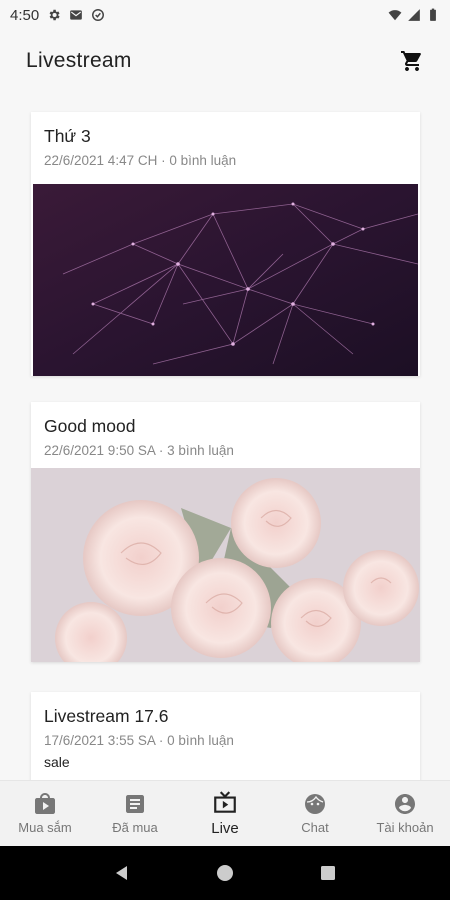  I want to click on nav-label: Tài khoản, so click(405, 827).